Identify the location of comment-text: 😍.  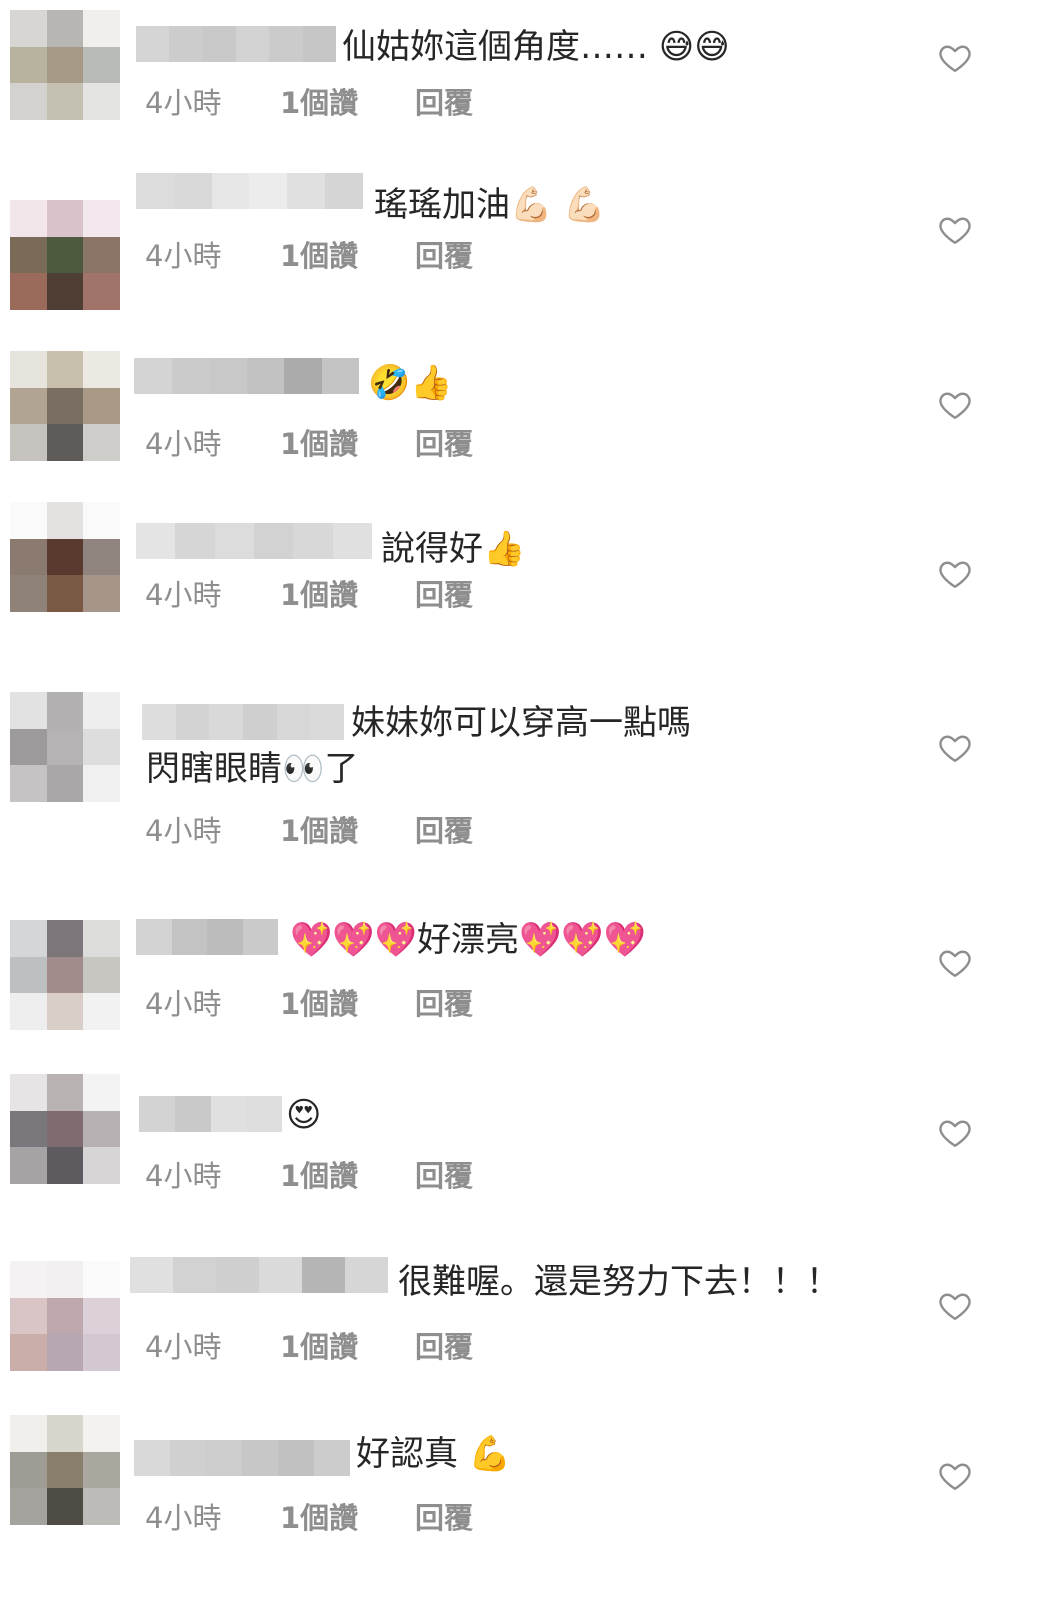
(304, 1115).